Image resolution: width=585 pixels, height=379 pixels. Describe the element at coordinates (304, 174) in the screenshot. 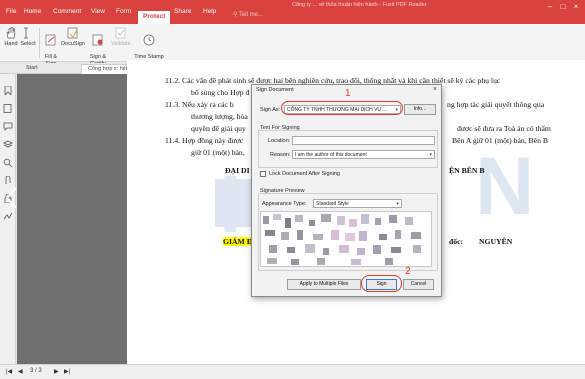

I see `lock-document-label: Lock Document After Signing` at that location.